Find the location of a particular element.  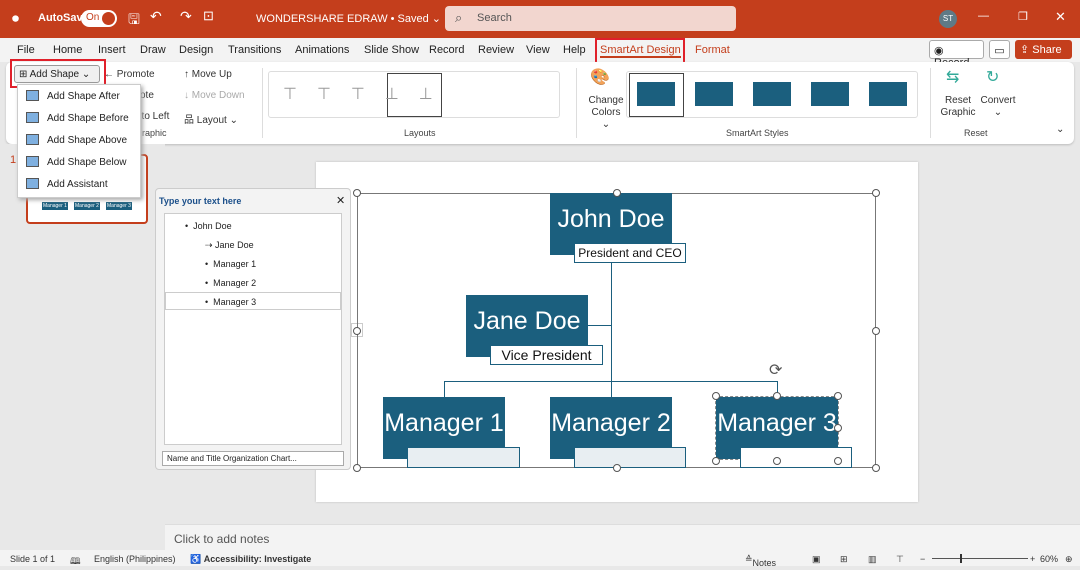

share-button: ⇪ Share ⌄ is located at coordinates (1043, 54).